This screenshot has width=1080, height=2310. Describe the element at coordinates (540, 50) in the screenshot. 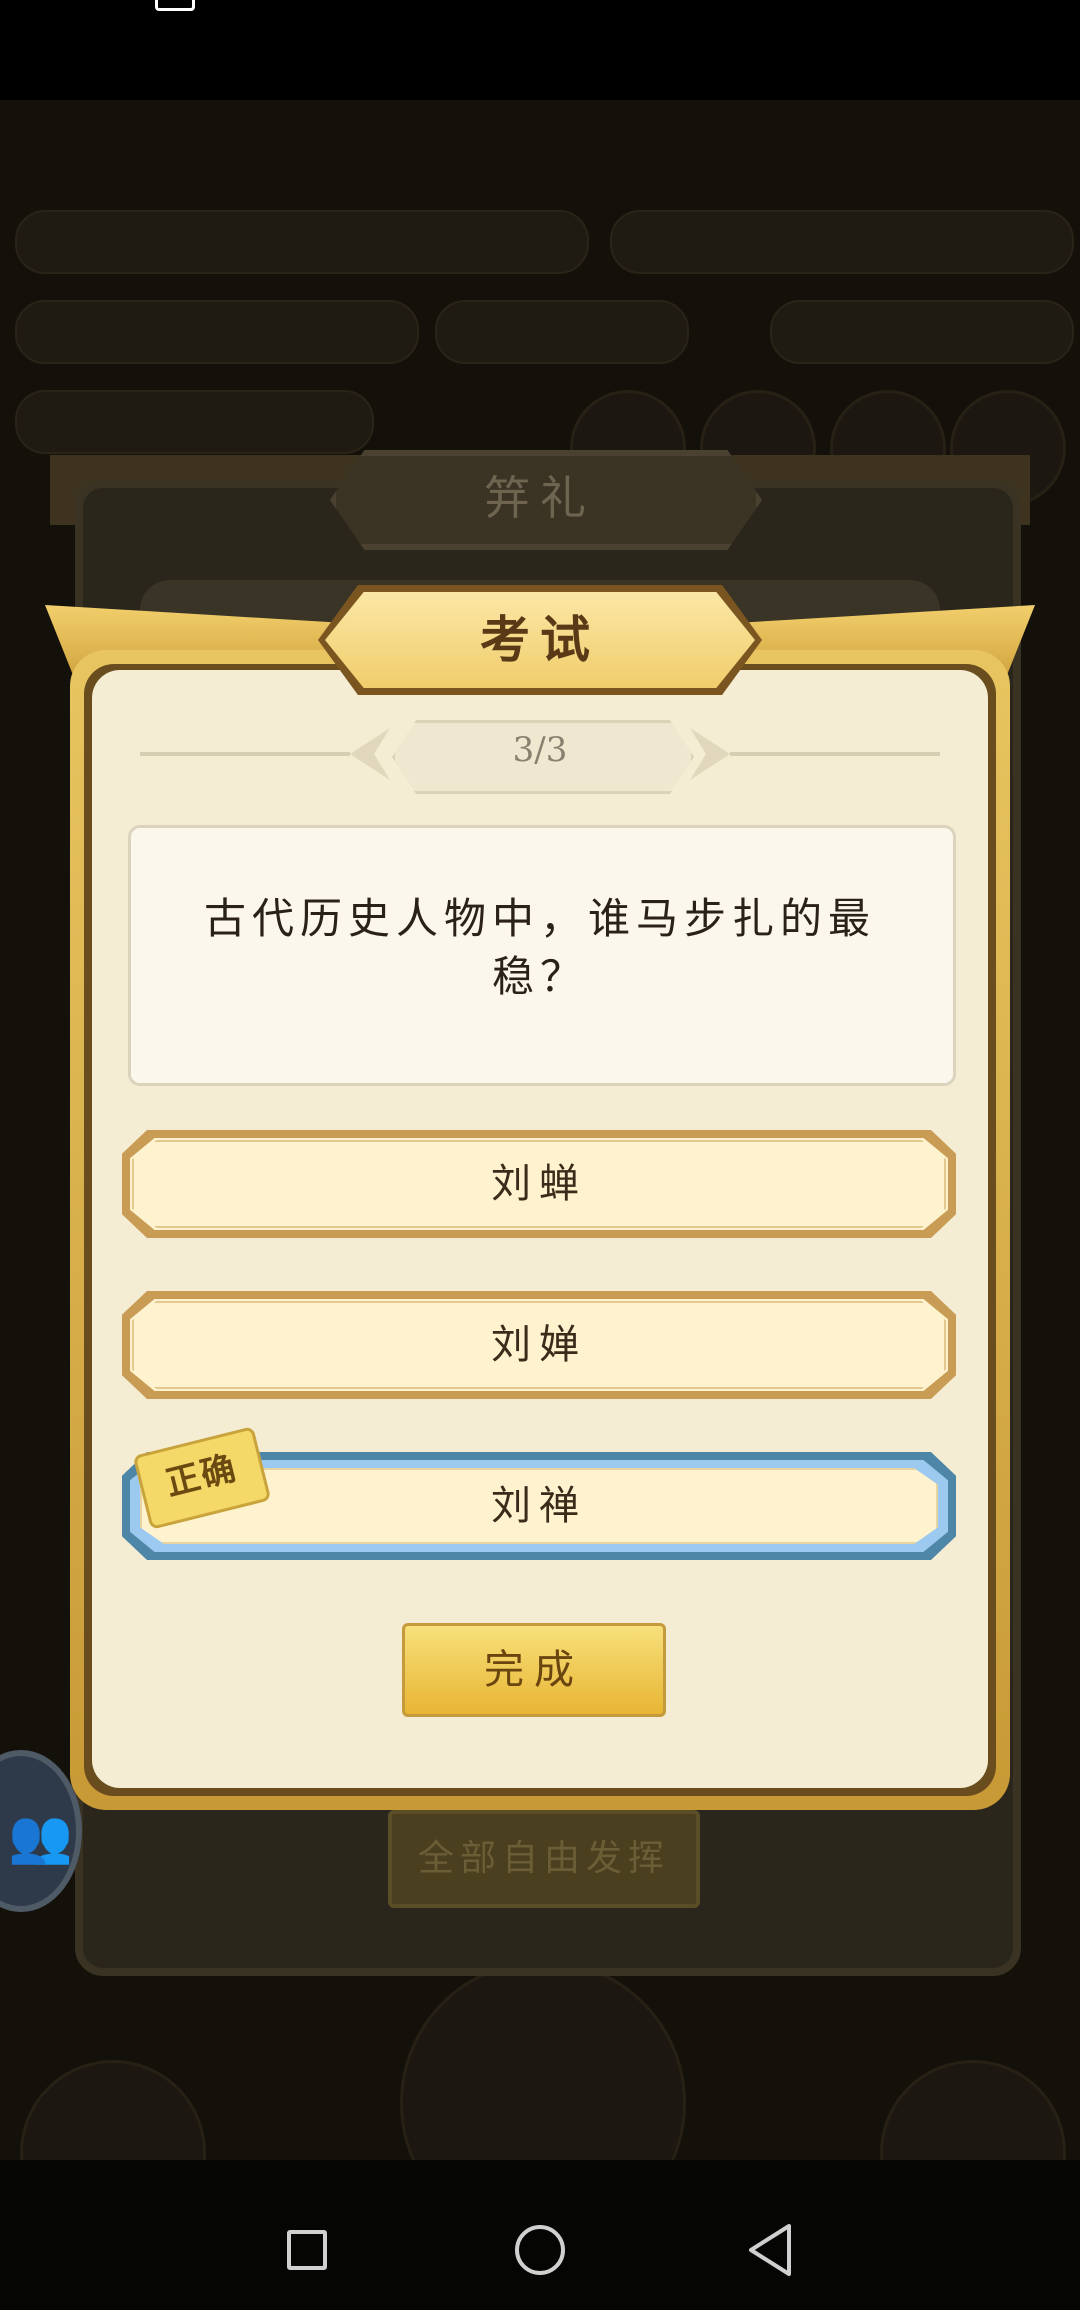

I see `status-bar` at that location.